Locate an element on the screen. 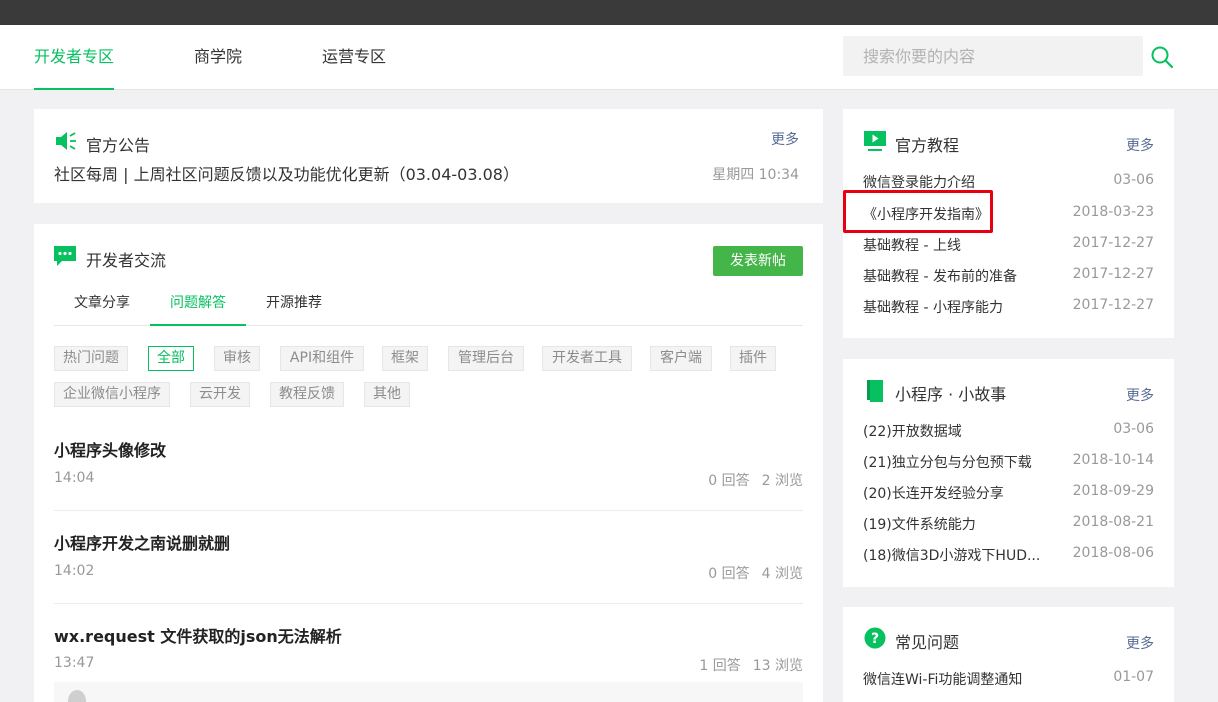 Image resolution: width=1218 pixels, height=702 pixels. book-icon is located at coordinates (875, 391).